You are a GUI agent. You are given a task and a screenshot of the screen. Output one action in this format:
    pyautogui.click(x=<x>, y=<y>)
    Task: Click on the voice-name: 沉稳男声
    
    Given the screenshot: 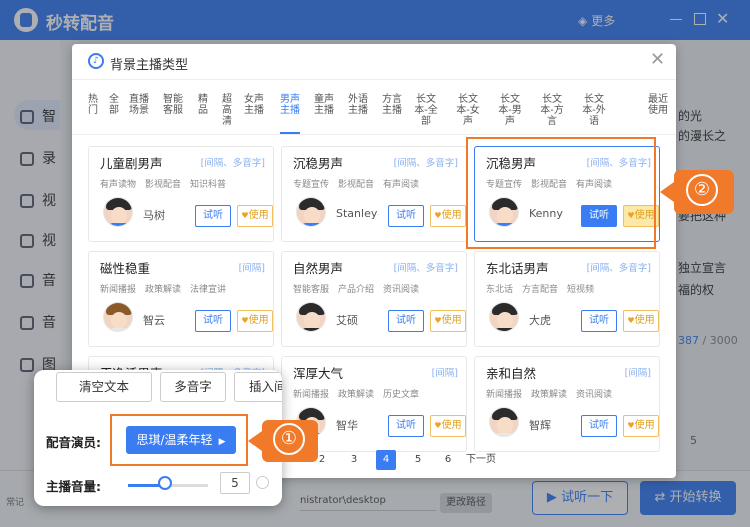 What is the action you would take?
    pyautogui.click(x=318, y=163)
    